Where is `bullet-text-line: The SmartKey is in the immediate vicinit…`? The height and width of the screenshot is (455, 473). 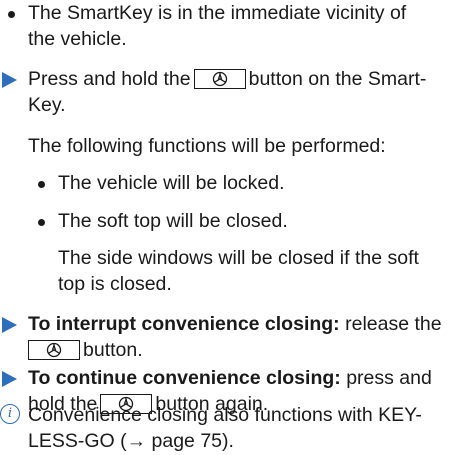
bullet-text-line: The SmartKey is in the immediate vicinit… is located at coordinates (217, 13).